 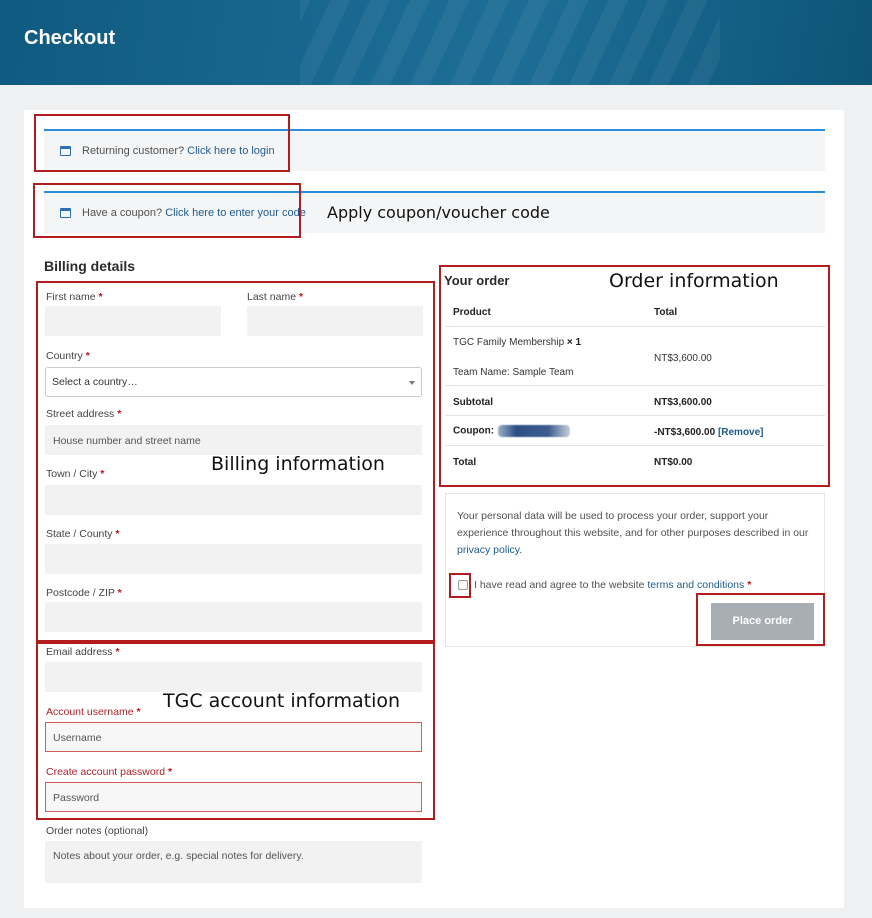 What do you see at coordinates (298, 464) in the screenshot?
I see `annotation-billing: Billing information` at bounding box center [298, 464].